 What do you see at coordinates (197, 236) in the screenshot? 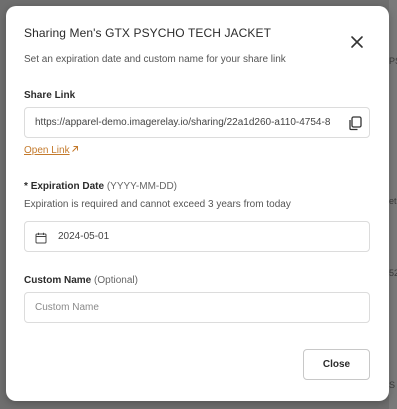
I see `expiration-date-field: 2024-05-01` at bounding box center [197, 236].